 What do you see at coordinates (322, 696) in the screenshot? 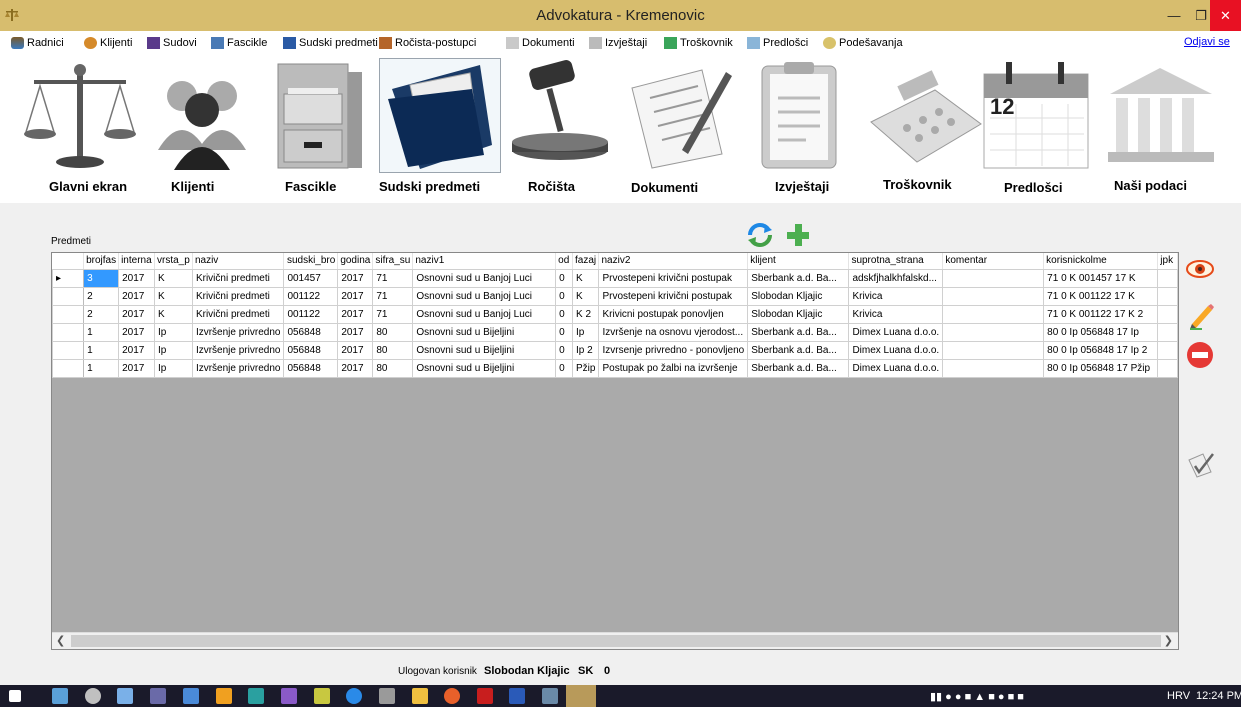
I see `taskbar-app-9-icon` at bounding box center [322, 696].